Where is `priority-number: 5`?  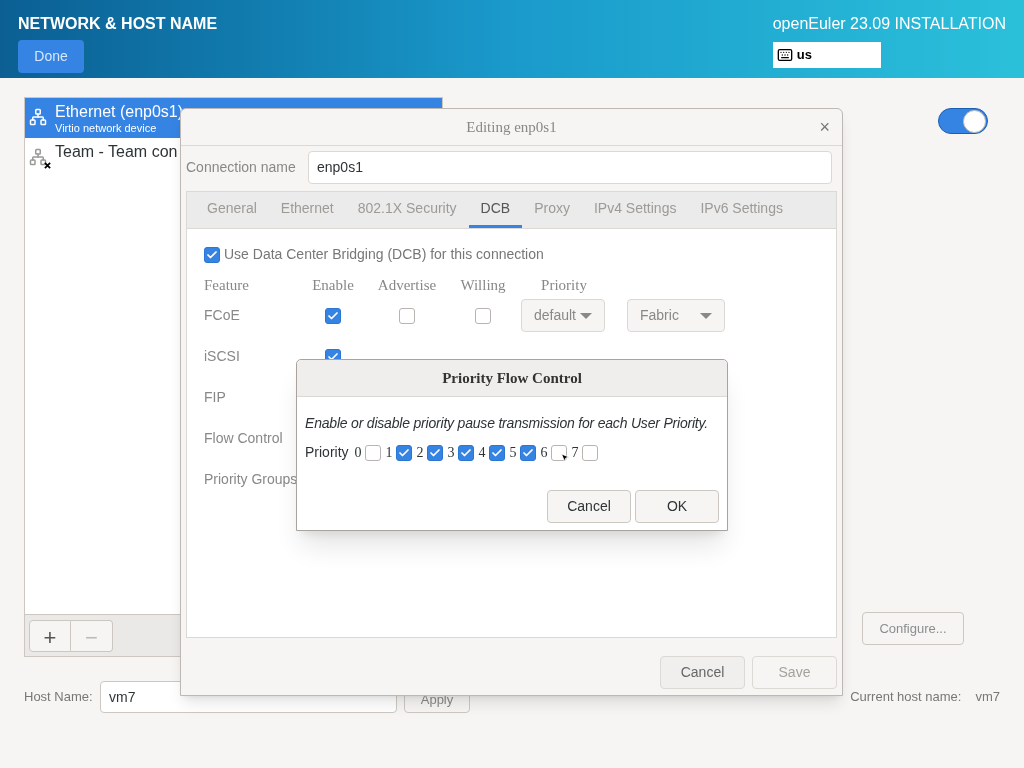 priority-number: 5 is located at coordinates (513, 453).